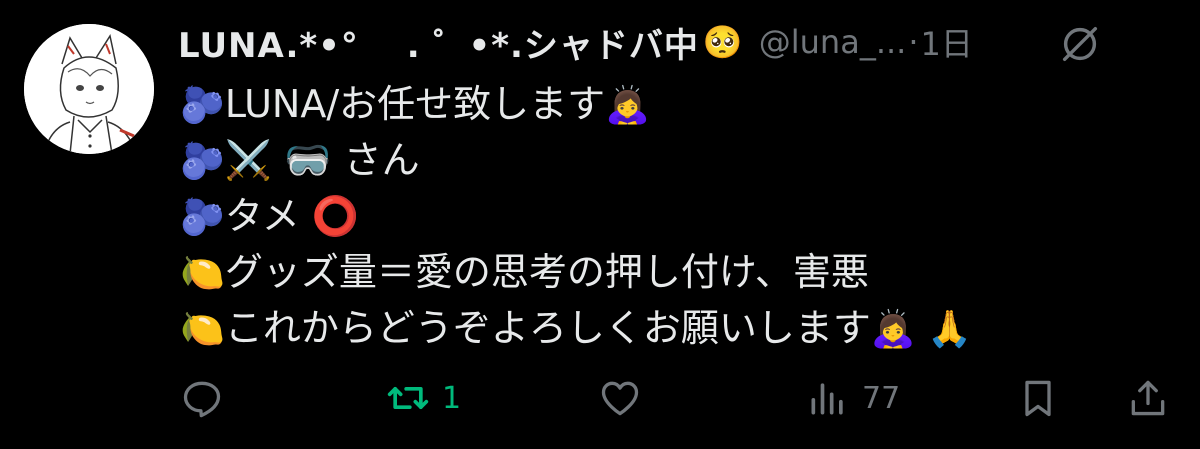  I want to click on avatar-illustration, so click(89, 89).